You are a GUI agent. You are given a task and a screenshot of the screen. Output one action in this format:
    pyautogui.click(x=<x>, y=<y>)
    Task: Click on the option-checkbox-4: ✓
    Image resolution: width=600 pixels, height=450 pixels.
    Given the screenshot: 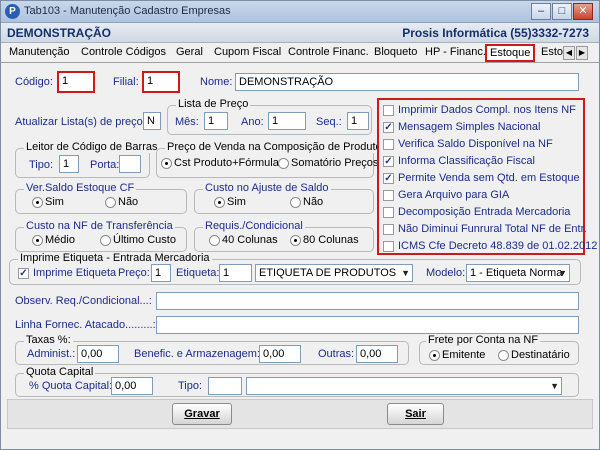 What is the action you would take?
    pyautogui.click(x=388, y=178)
    